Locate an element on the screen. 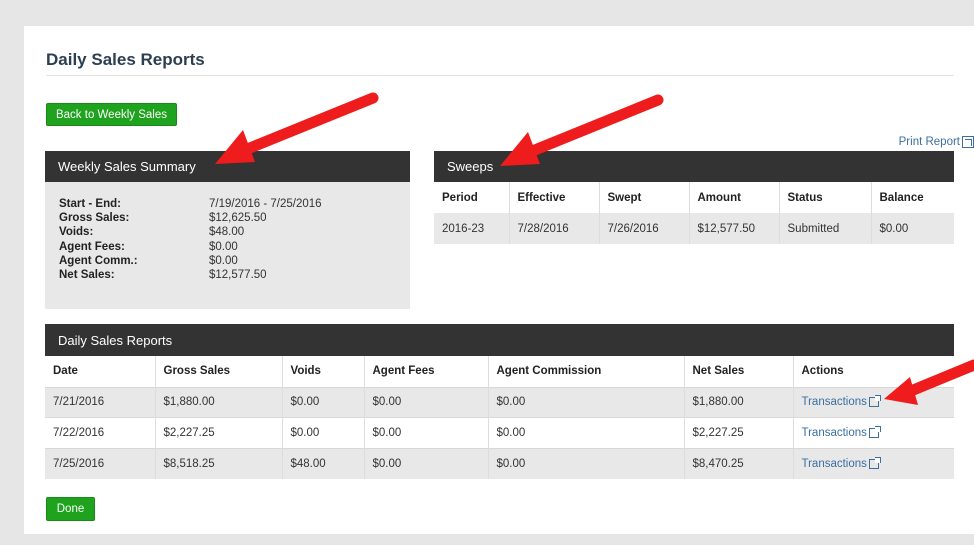 This screenshot has width=974, height=545. table-cell: 2016-23 is located at coordinates (472, 228).